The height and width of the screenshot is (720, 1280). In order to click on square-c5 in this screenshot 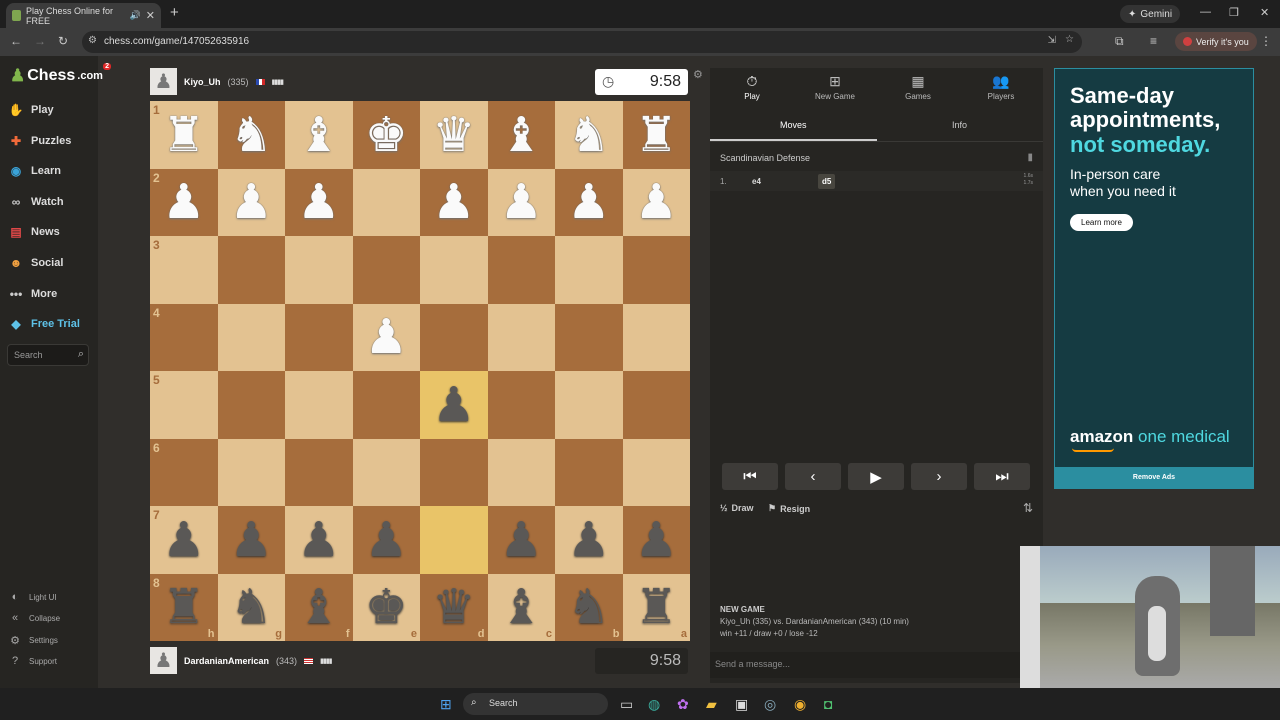, I will do `click(521, 405)`.